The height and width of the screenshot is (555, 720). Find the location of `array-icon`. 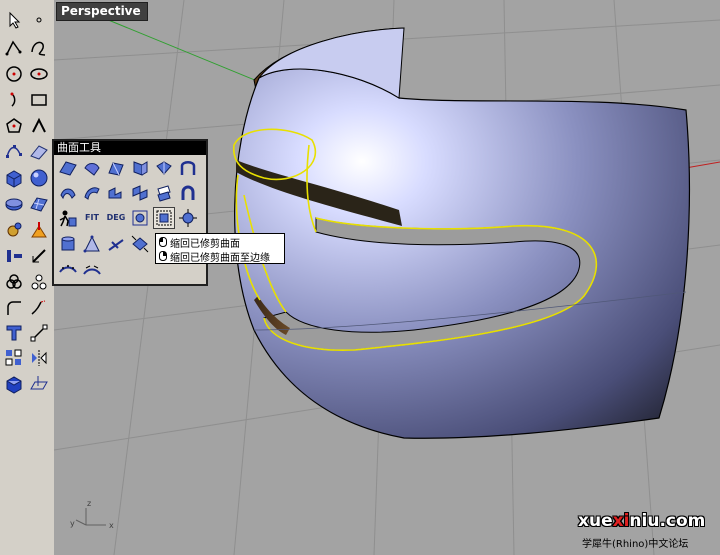

array-icon is located at coordinates (14, 358).